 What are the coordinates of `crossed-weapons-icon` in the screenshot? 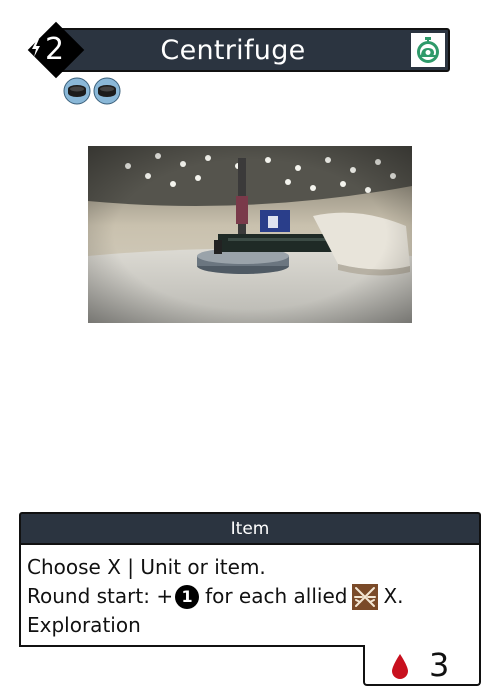 It's located at (365, 596).